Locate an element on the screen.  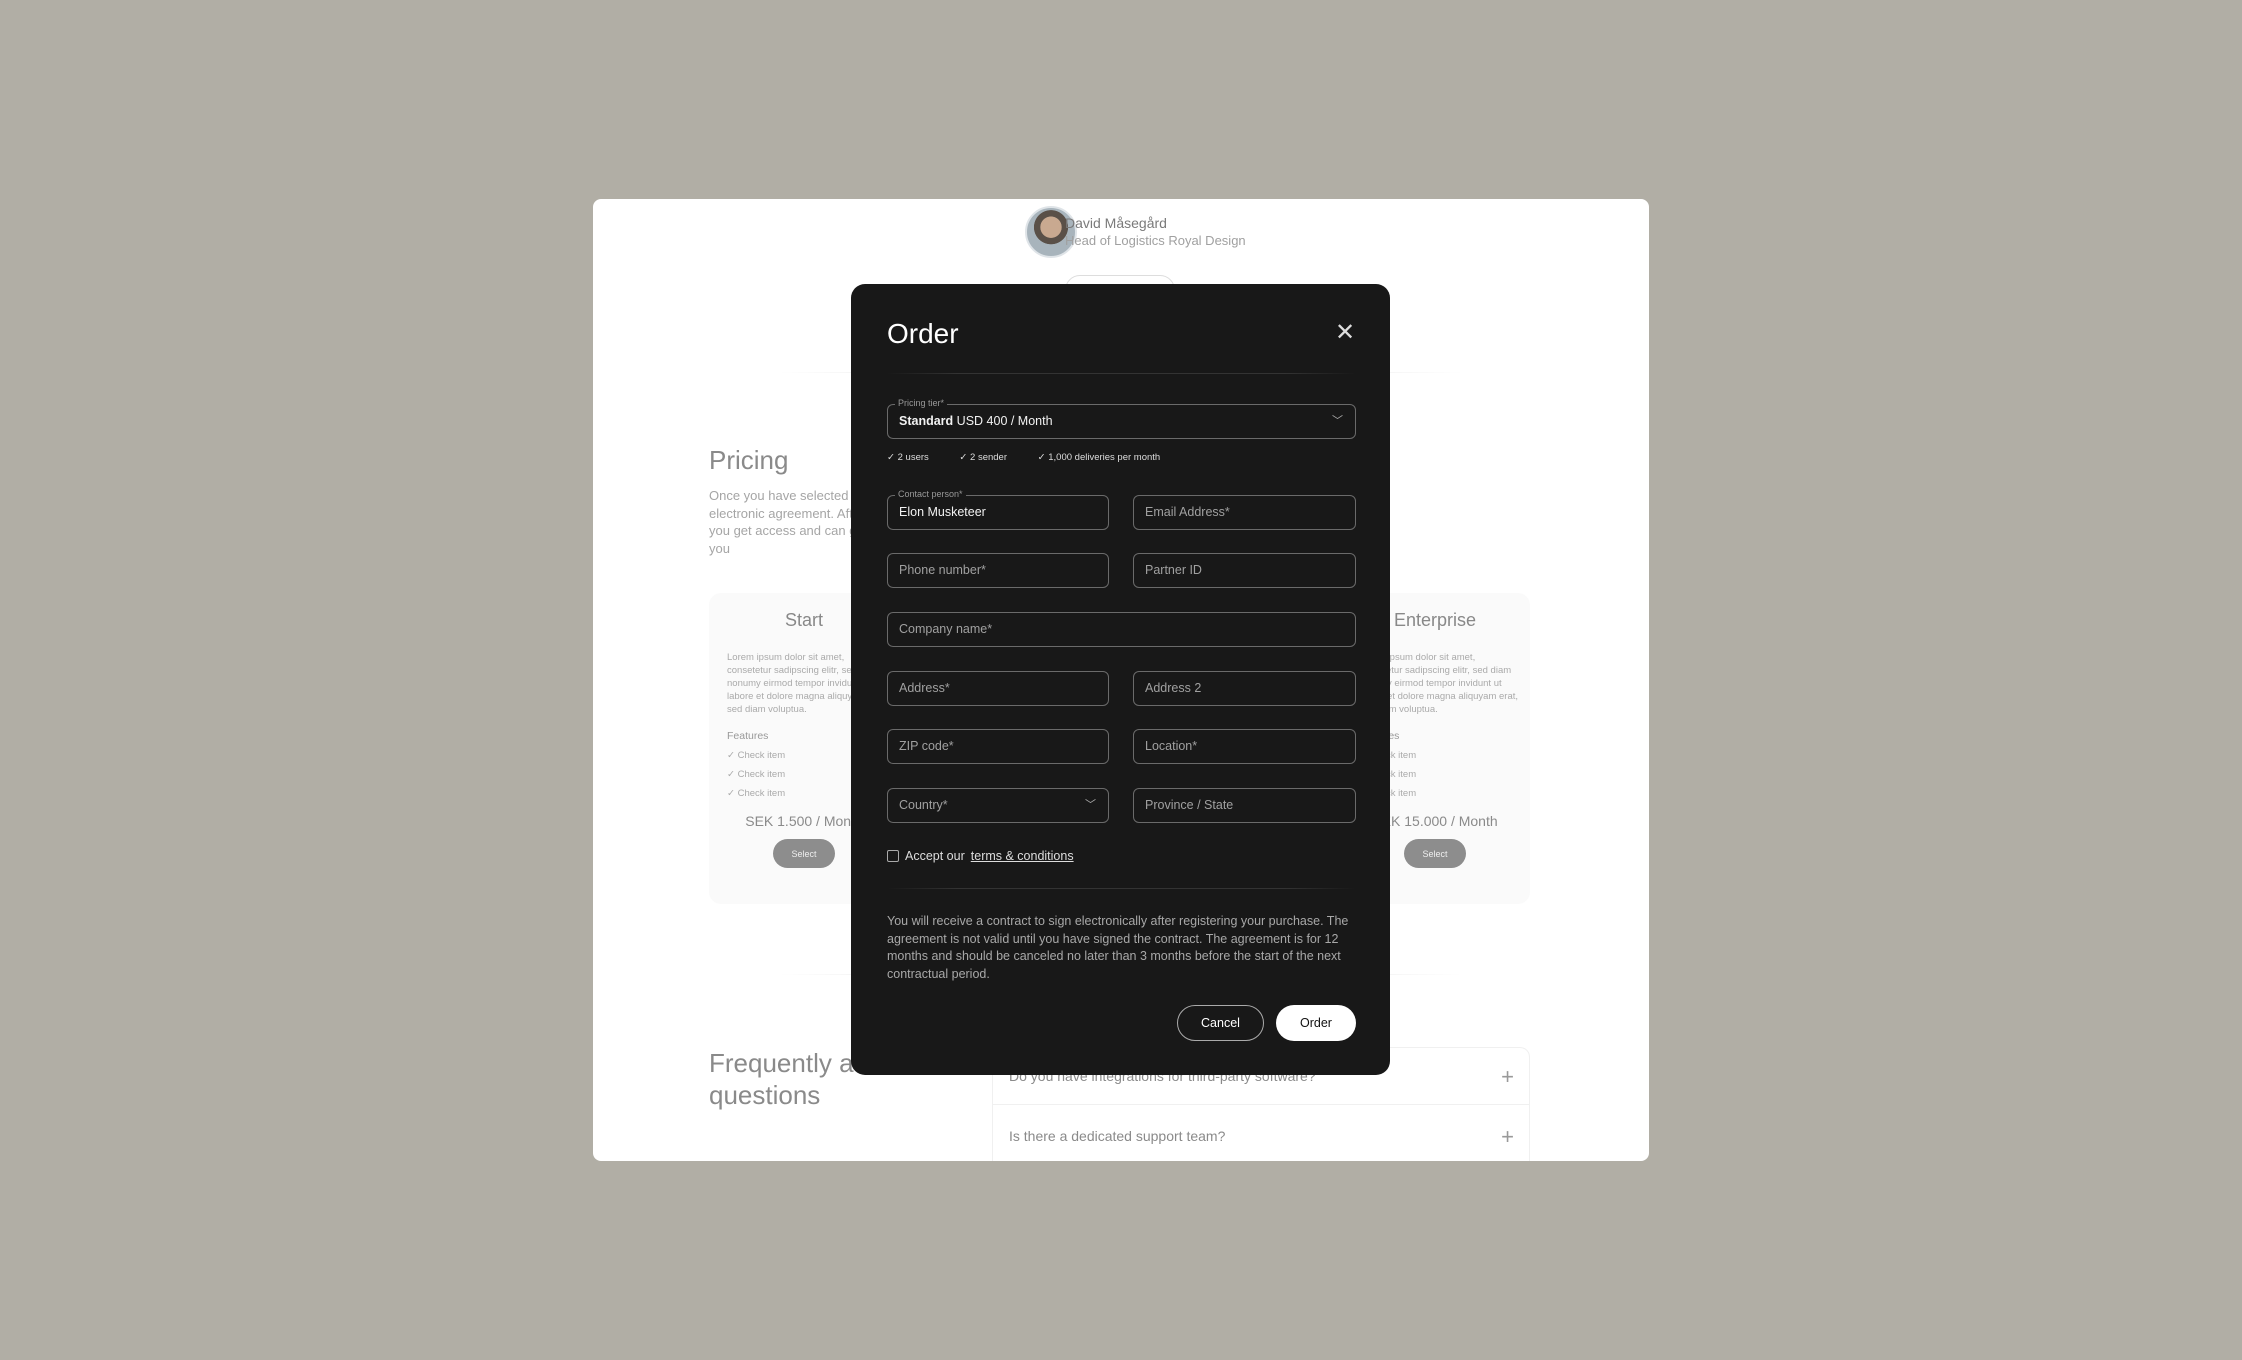
pricing-tier-select: Pricing tier* Standard USD 400 / Month ﹀ is located at coordinates (1121, 418).